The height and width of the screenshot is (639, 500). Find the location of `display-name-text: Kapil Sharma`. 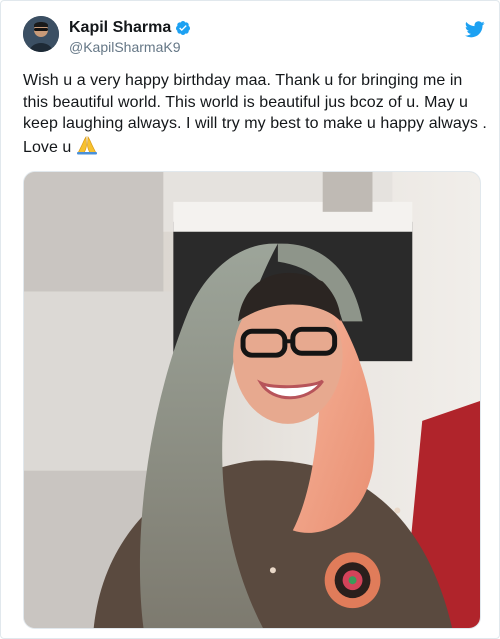

display-name-text: Kapil Sharma is located at coordinates (120, 27).